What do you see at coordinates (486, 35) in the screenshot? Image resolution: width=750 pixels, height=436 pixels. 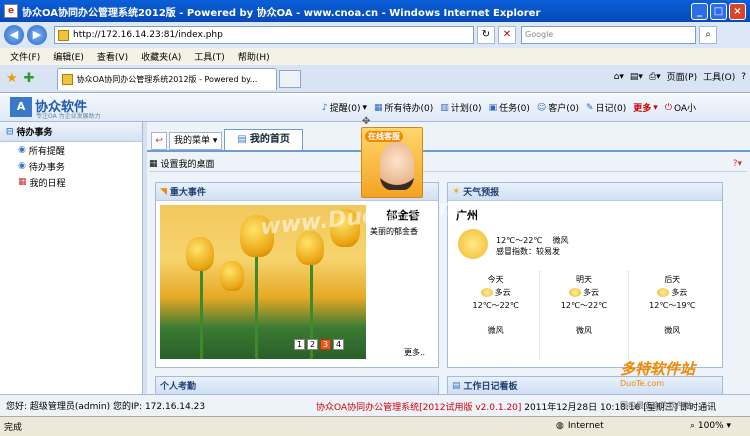 I see `refresh-icon: ↻` at bounding box center [486, 35].